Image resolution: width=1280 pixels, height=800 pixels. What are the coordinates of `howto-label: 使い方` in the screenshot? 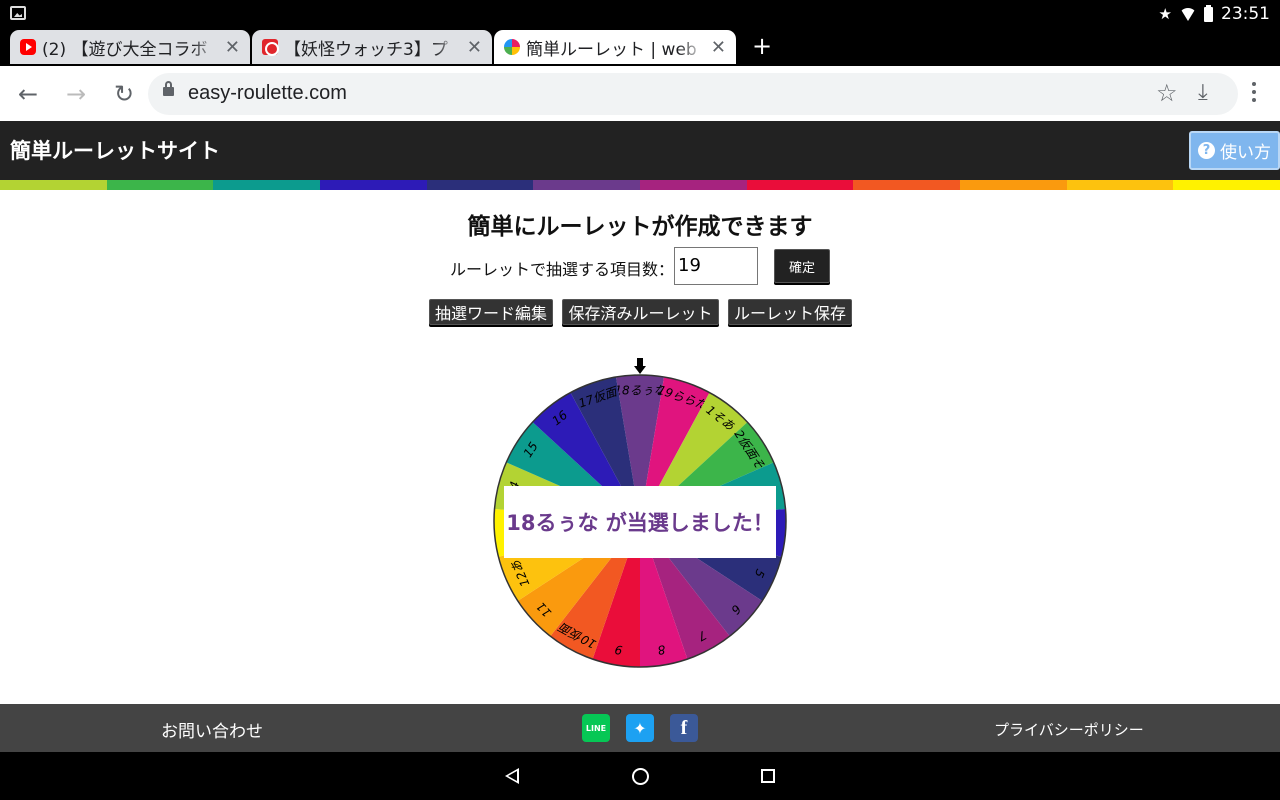 It's located at (1245, 153).